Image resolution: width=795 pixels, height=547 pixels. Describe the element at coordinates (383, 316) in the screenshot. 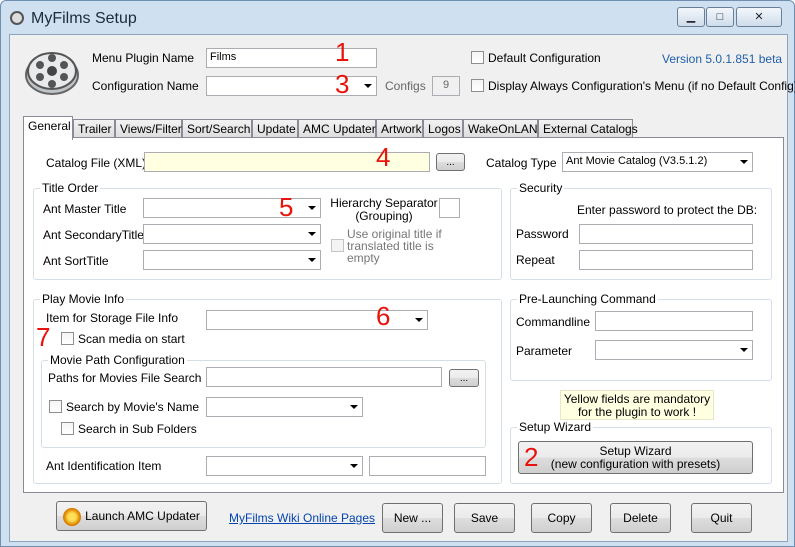

I see `annotation-6: 6` at that location.